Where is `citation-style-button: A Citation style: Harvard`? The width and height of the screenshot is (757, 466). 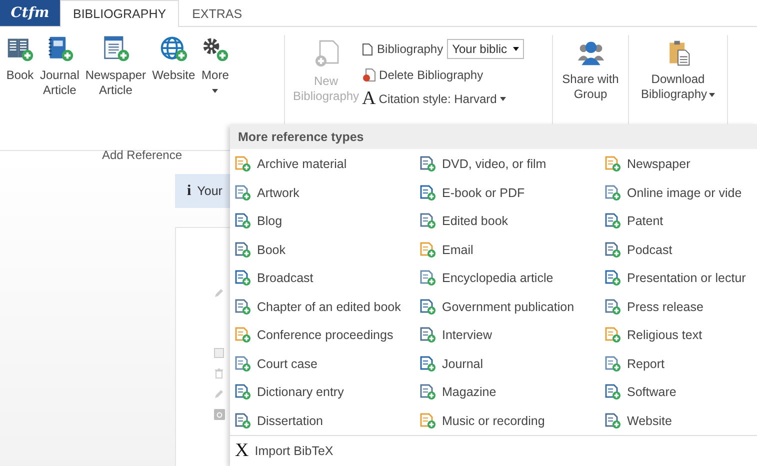
citation-style-button: A Citation style: Harvard is located at coordinates (443, 99).